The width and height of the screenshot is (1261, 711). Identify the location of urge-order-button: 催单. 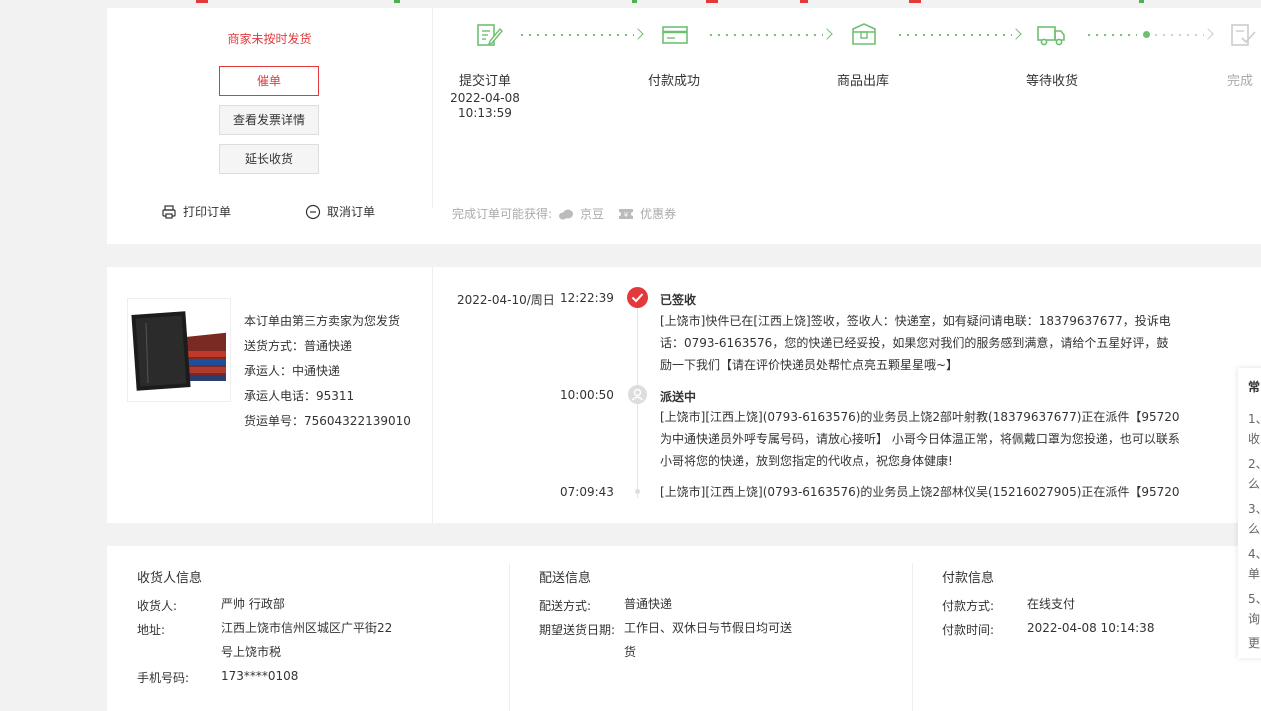
(269, 81).